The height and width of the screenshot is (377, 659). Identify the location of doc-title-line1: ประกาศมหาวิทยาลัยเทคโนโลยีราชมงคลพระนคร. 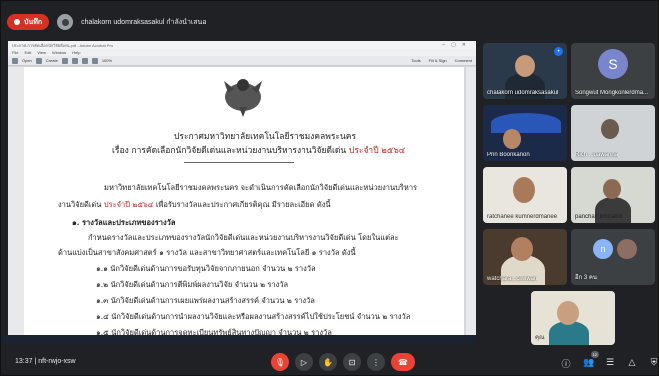
(265, 137).